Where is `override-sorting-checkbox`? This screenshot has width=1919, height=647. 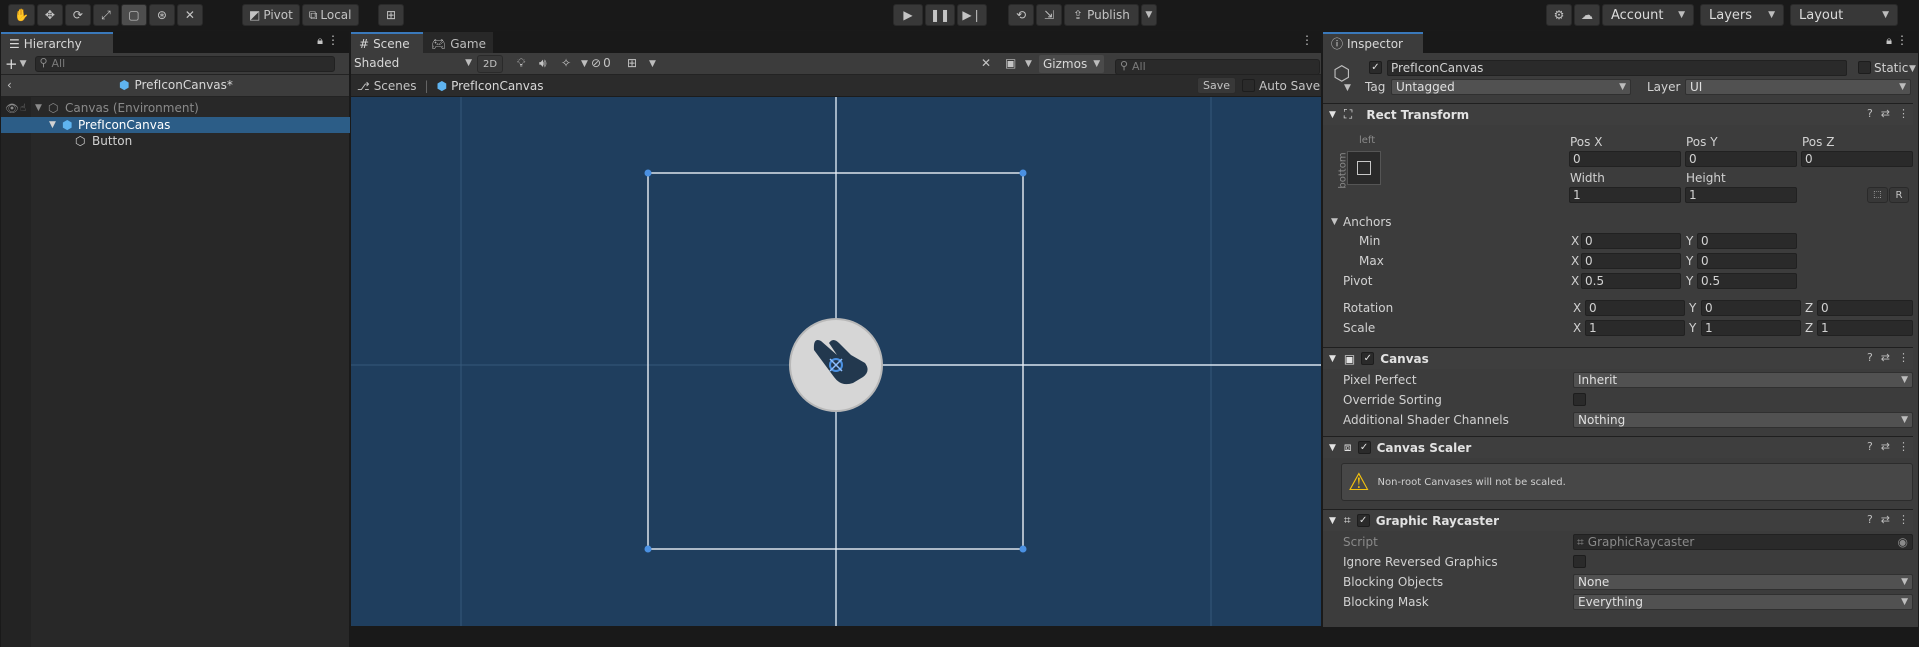 override-sorting-checkbox is located at coordinates (1579, 399).